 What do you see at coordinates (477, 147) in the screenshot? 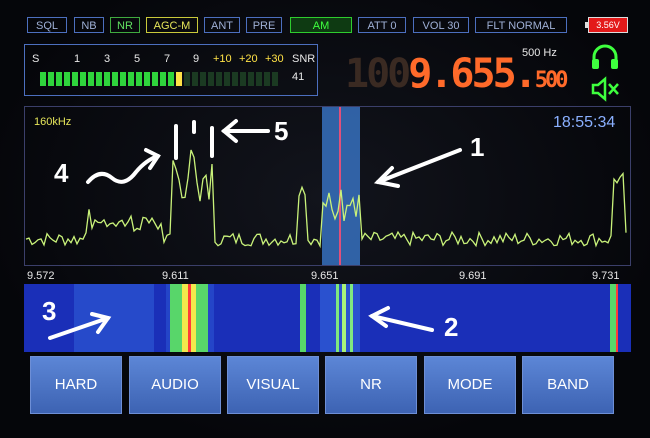
I see `annotation-label: 1` at bounding box center [477, 147].